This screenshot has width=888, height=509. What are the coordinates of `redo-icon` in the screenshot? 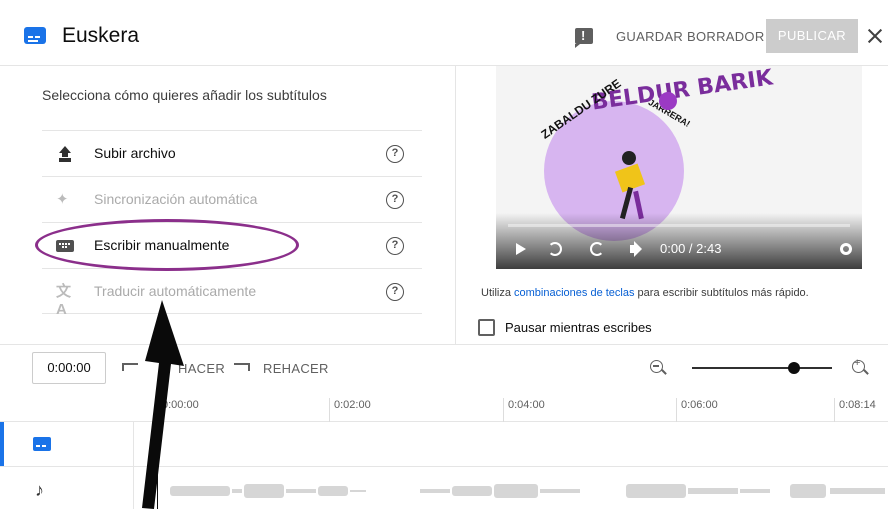 It's located at (242, 367).